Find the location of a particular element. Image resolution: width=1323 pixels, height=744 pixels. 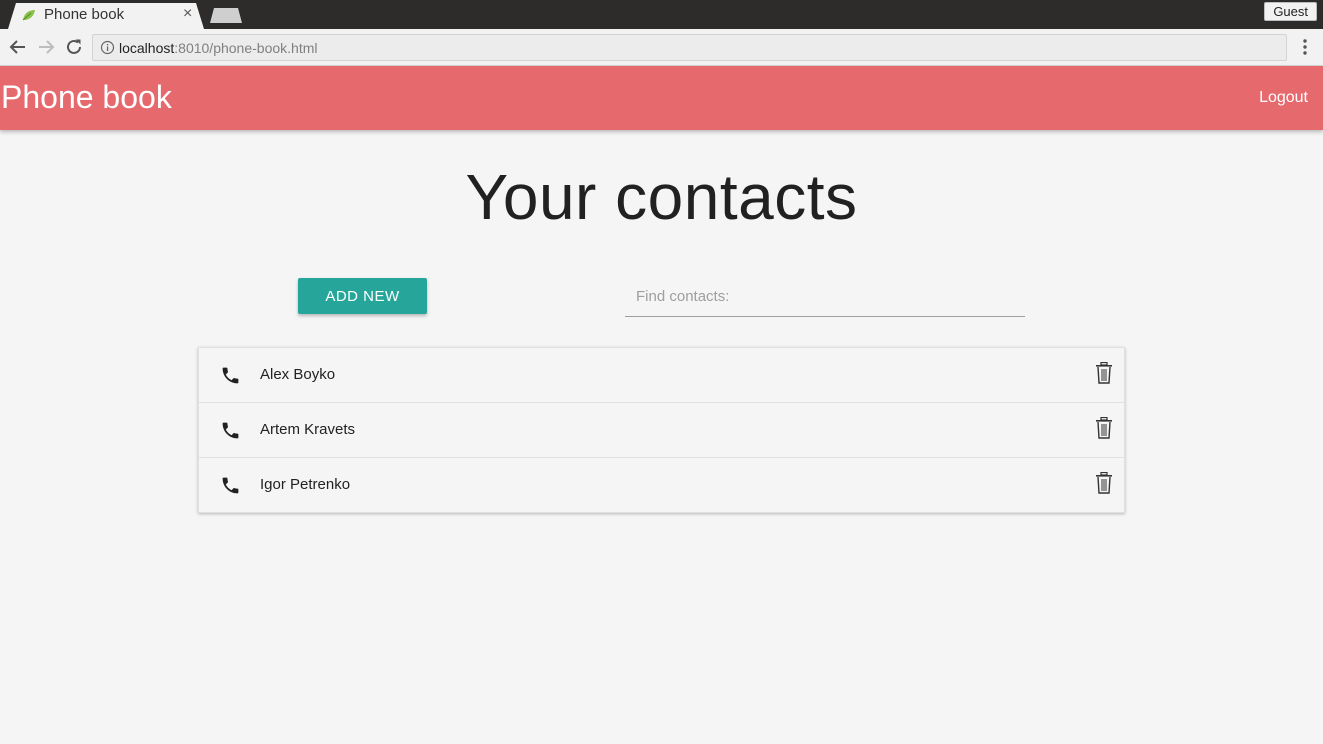

brand-logo: Phone book is located at coordinates (86, 97).